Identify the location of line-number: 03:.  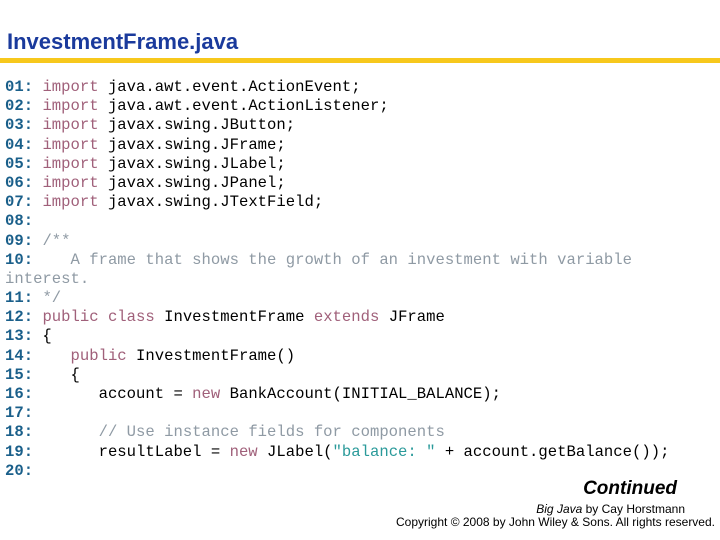
(19, 125).